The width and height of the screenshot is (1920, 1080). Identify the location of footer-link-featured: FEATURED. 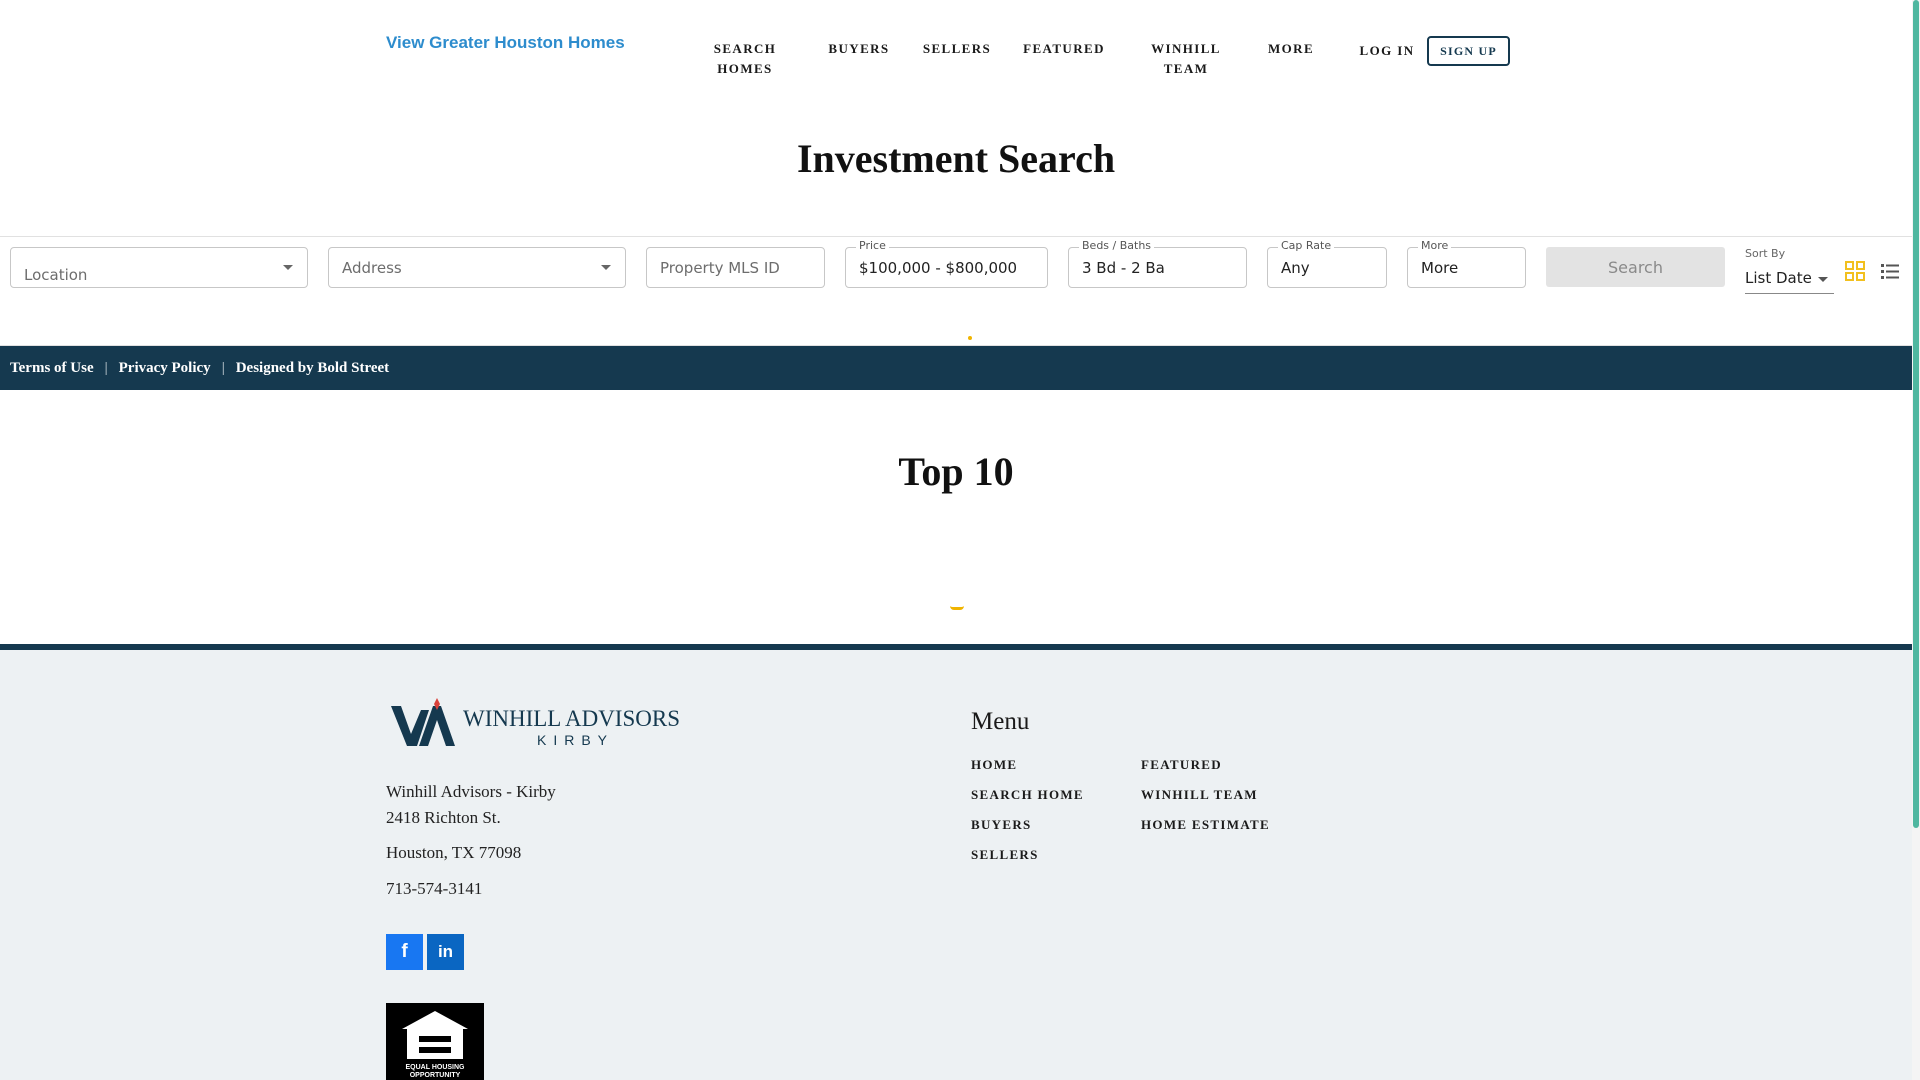
(1181, 765).